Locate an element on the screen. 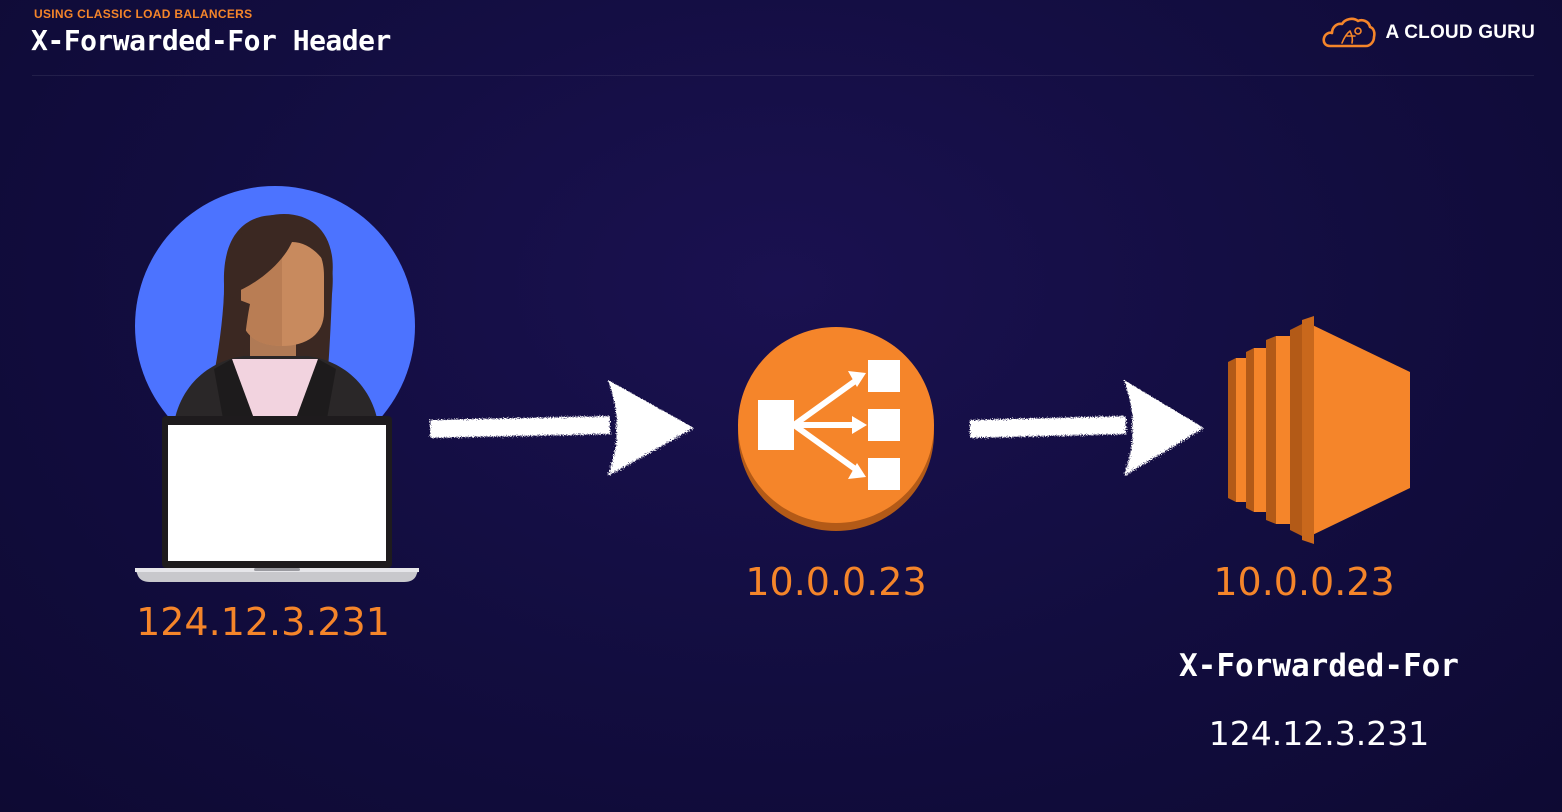  xff-header-name: X-Forwarded-For is located at coordinates (1319, 666).